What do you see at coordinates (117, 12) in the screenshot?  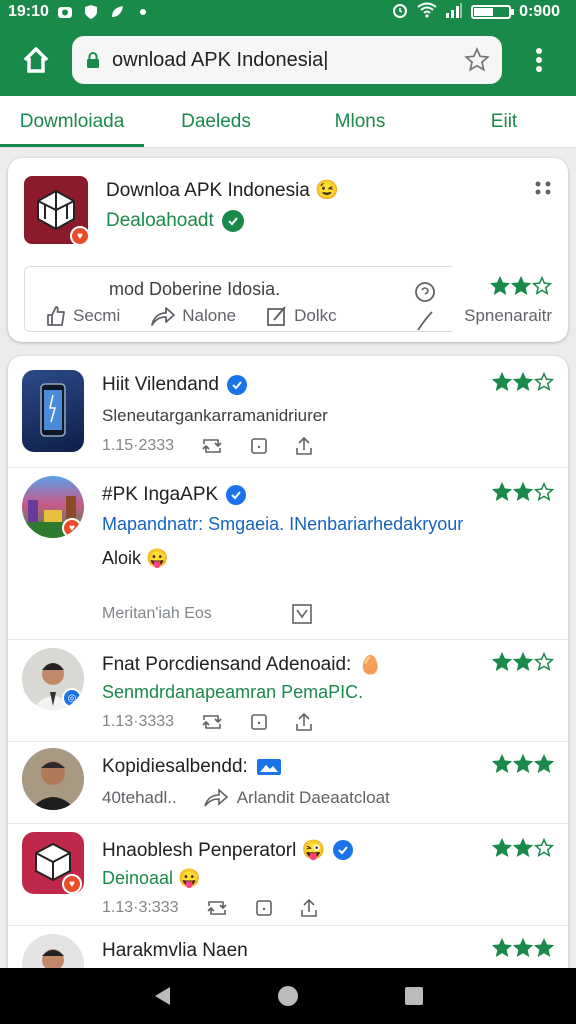 I see `leaf-icon` at bounding box center [117, 12].